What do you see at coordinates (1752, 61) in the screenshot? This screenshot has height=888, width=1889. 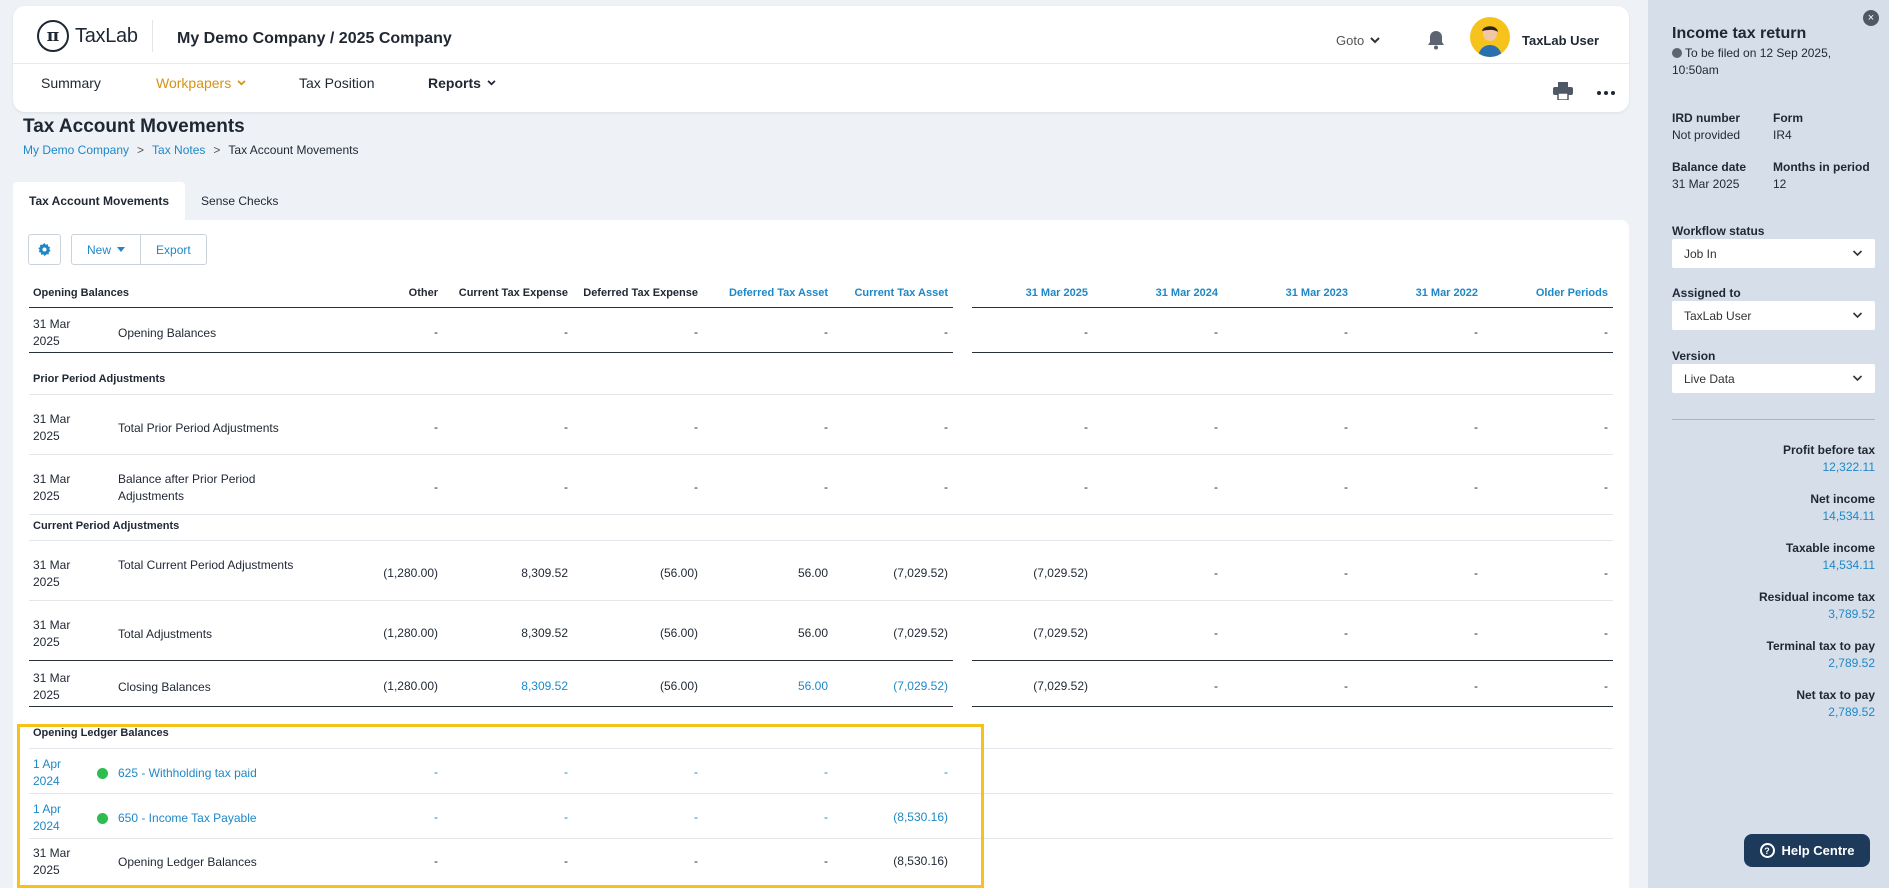 I see `filing-text: To be filed on 12 Sep 2025, 10:50am` at bounding box center [1752, 61].